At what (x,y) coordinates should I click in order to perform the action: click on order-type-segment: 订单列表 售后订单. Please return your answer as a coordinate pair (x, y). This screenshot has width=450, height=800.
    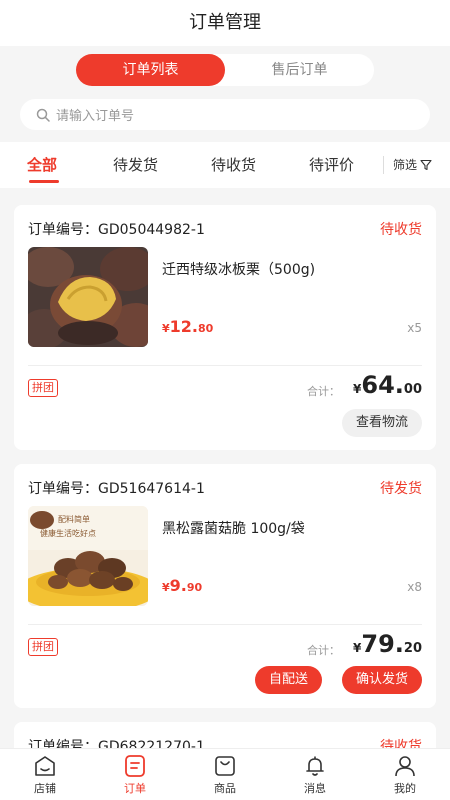
    Looking at the image, I should click on (225, 70).